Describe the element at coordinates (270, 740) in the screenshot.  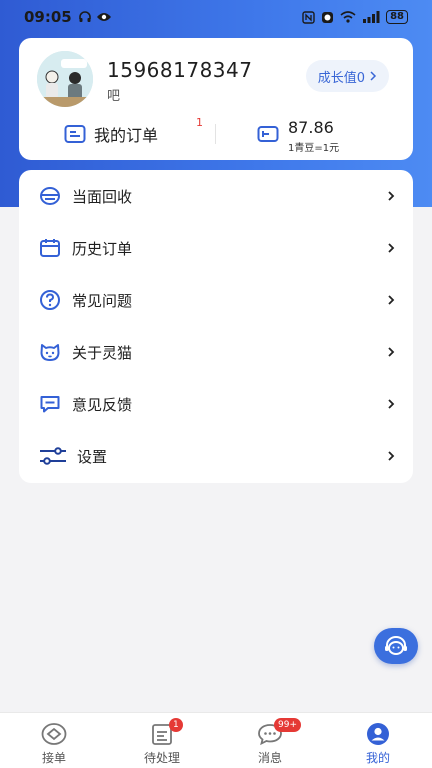
I see `tab-messages: 99+ 消息` at that location.